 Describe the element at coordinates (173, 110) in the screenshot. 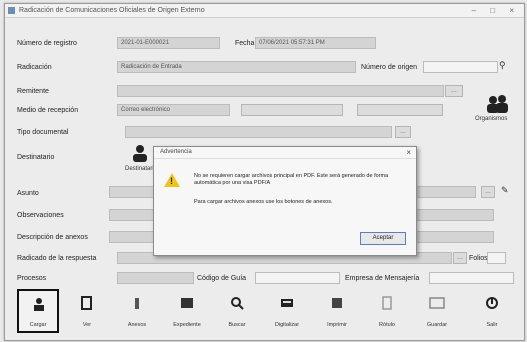

I see `medio-recepcion-select: Correo electrónico` at that location.